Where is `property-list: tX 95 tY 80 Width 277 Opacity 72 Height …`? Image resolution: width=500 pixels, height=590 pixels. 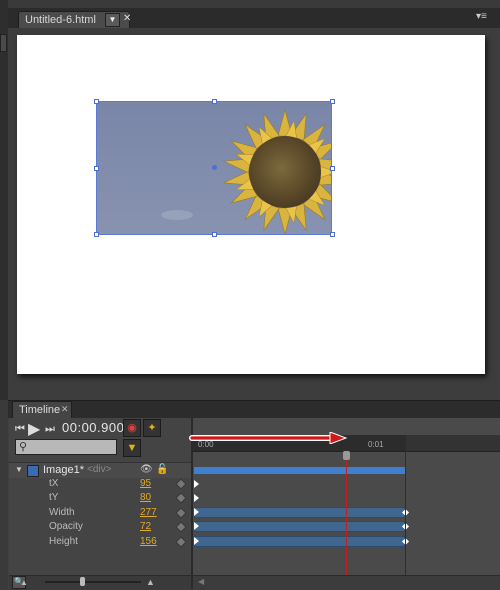
property-list: tX 95 tY 80 Width 277 Opacity 72 Height … is located at coordinates (100, 526).